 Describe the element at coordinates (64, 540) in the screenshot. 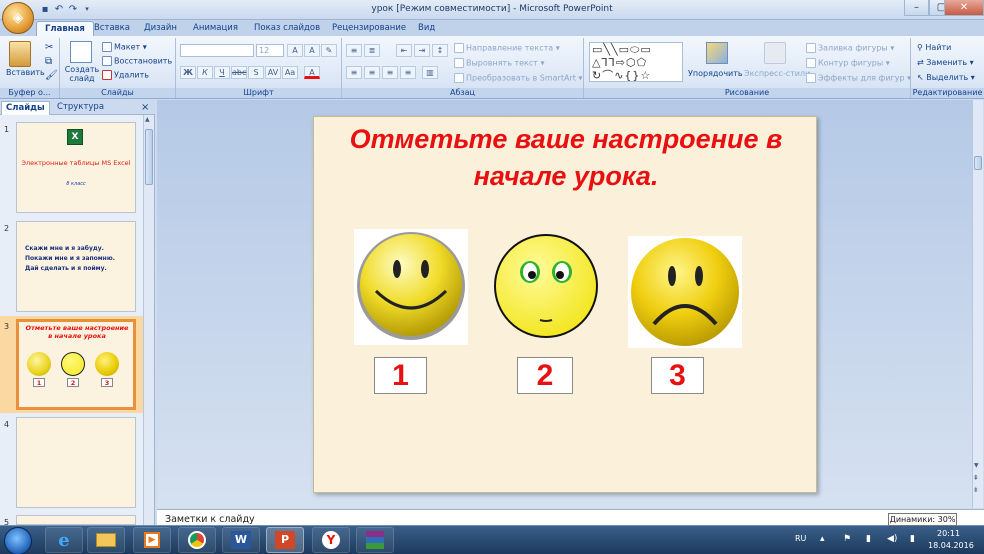

I see `taskbar-ie-button: e` at that location.